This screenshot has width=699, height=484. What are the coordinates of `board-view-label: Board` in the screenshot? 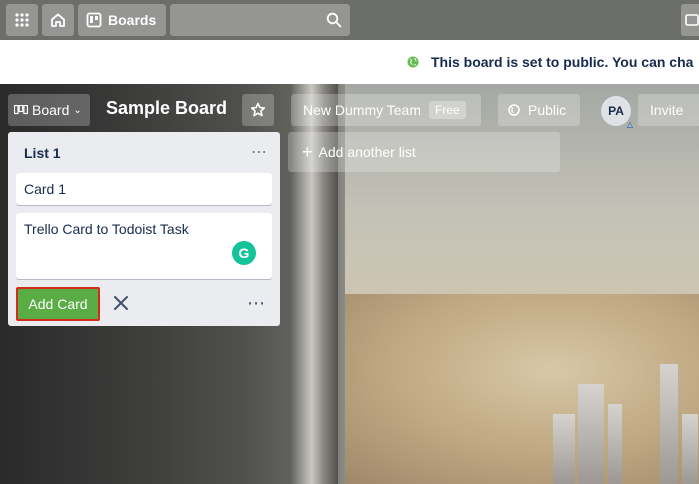 It's located at (51, 110).